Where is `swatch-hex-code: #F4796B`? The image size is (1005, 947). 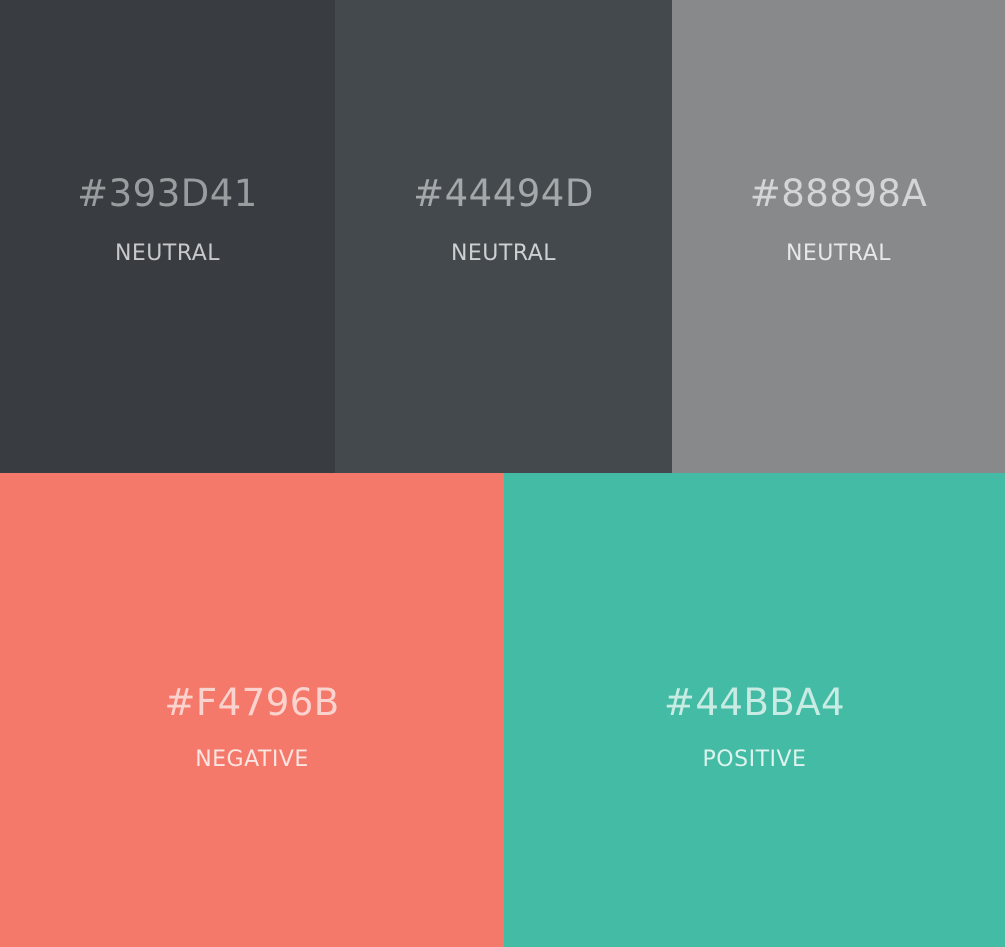
swatch-hex-code: #F4796B is located at coordinates (252, 702).